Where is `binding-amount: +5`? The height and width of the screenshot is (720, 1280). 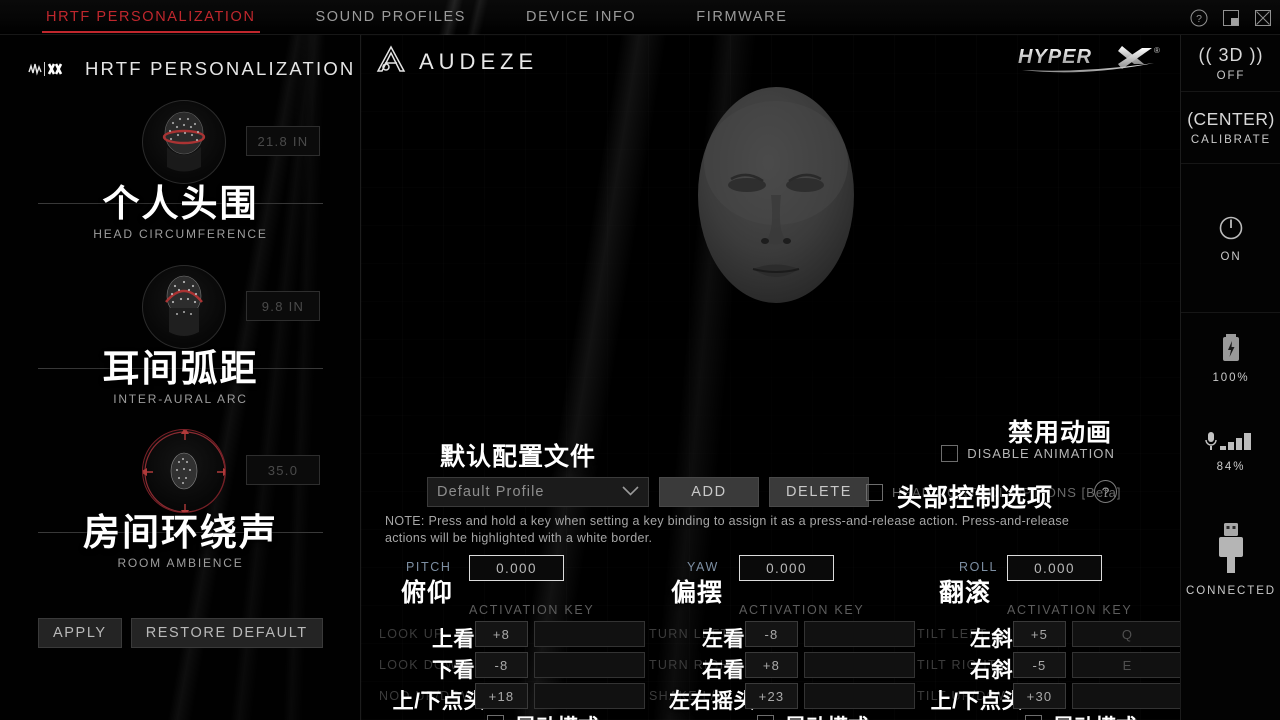 binding-amount: +5 is located at coordinates (1039, 634).